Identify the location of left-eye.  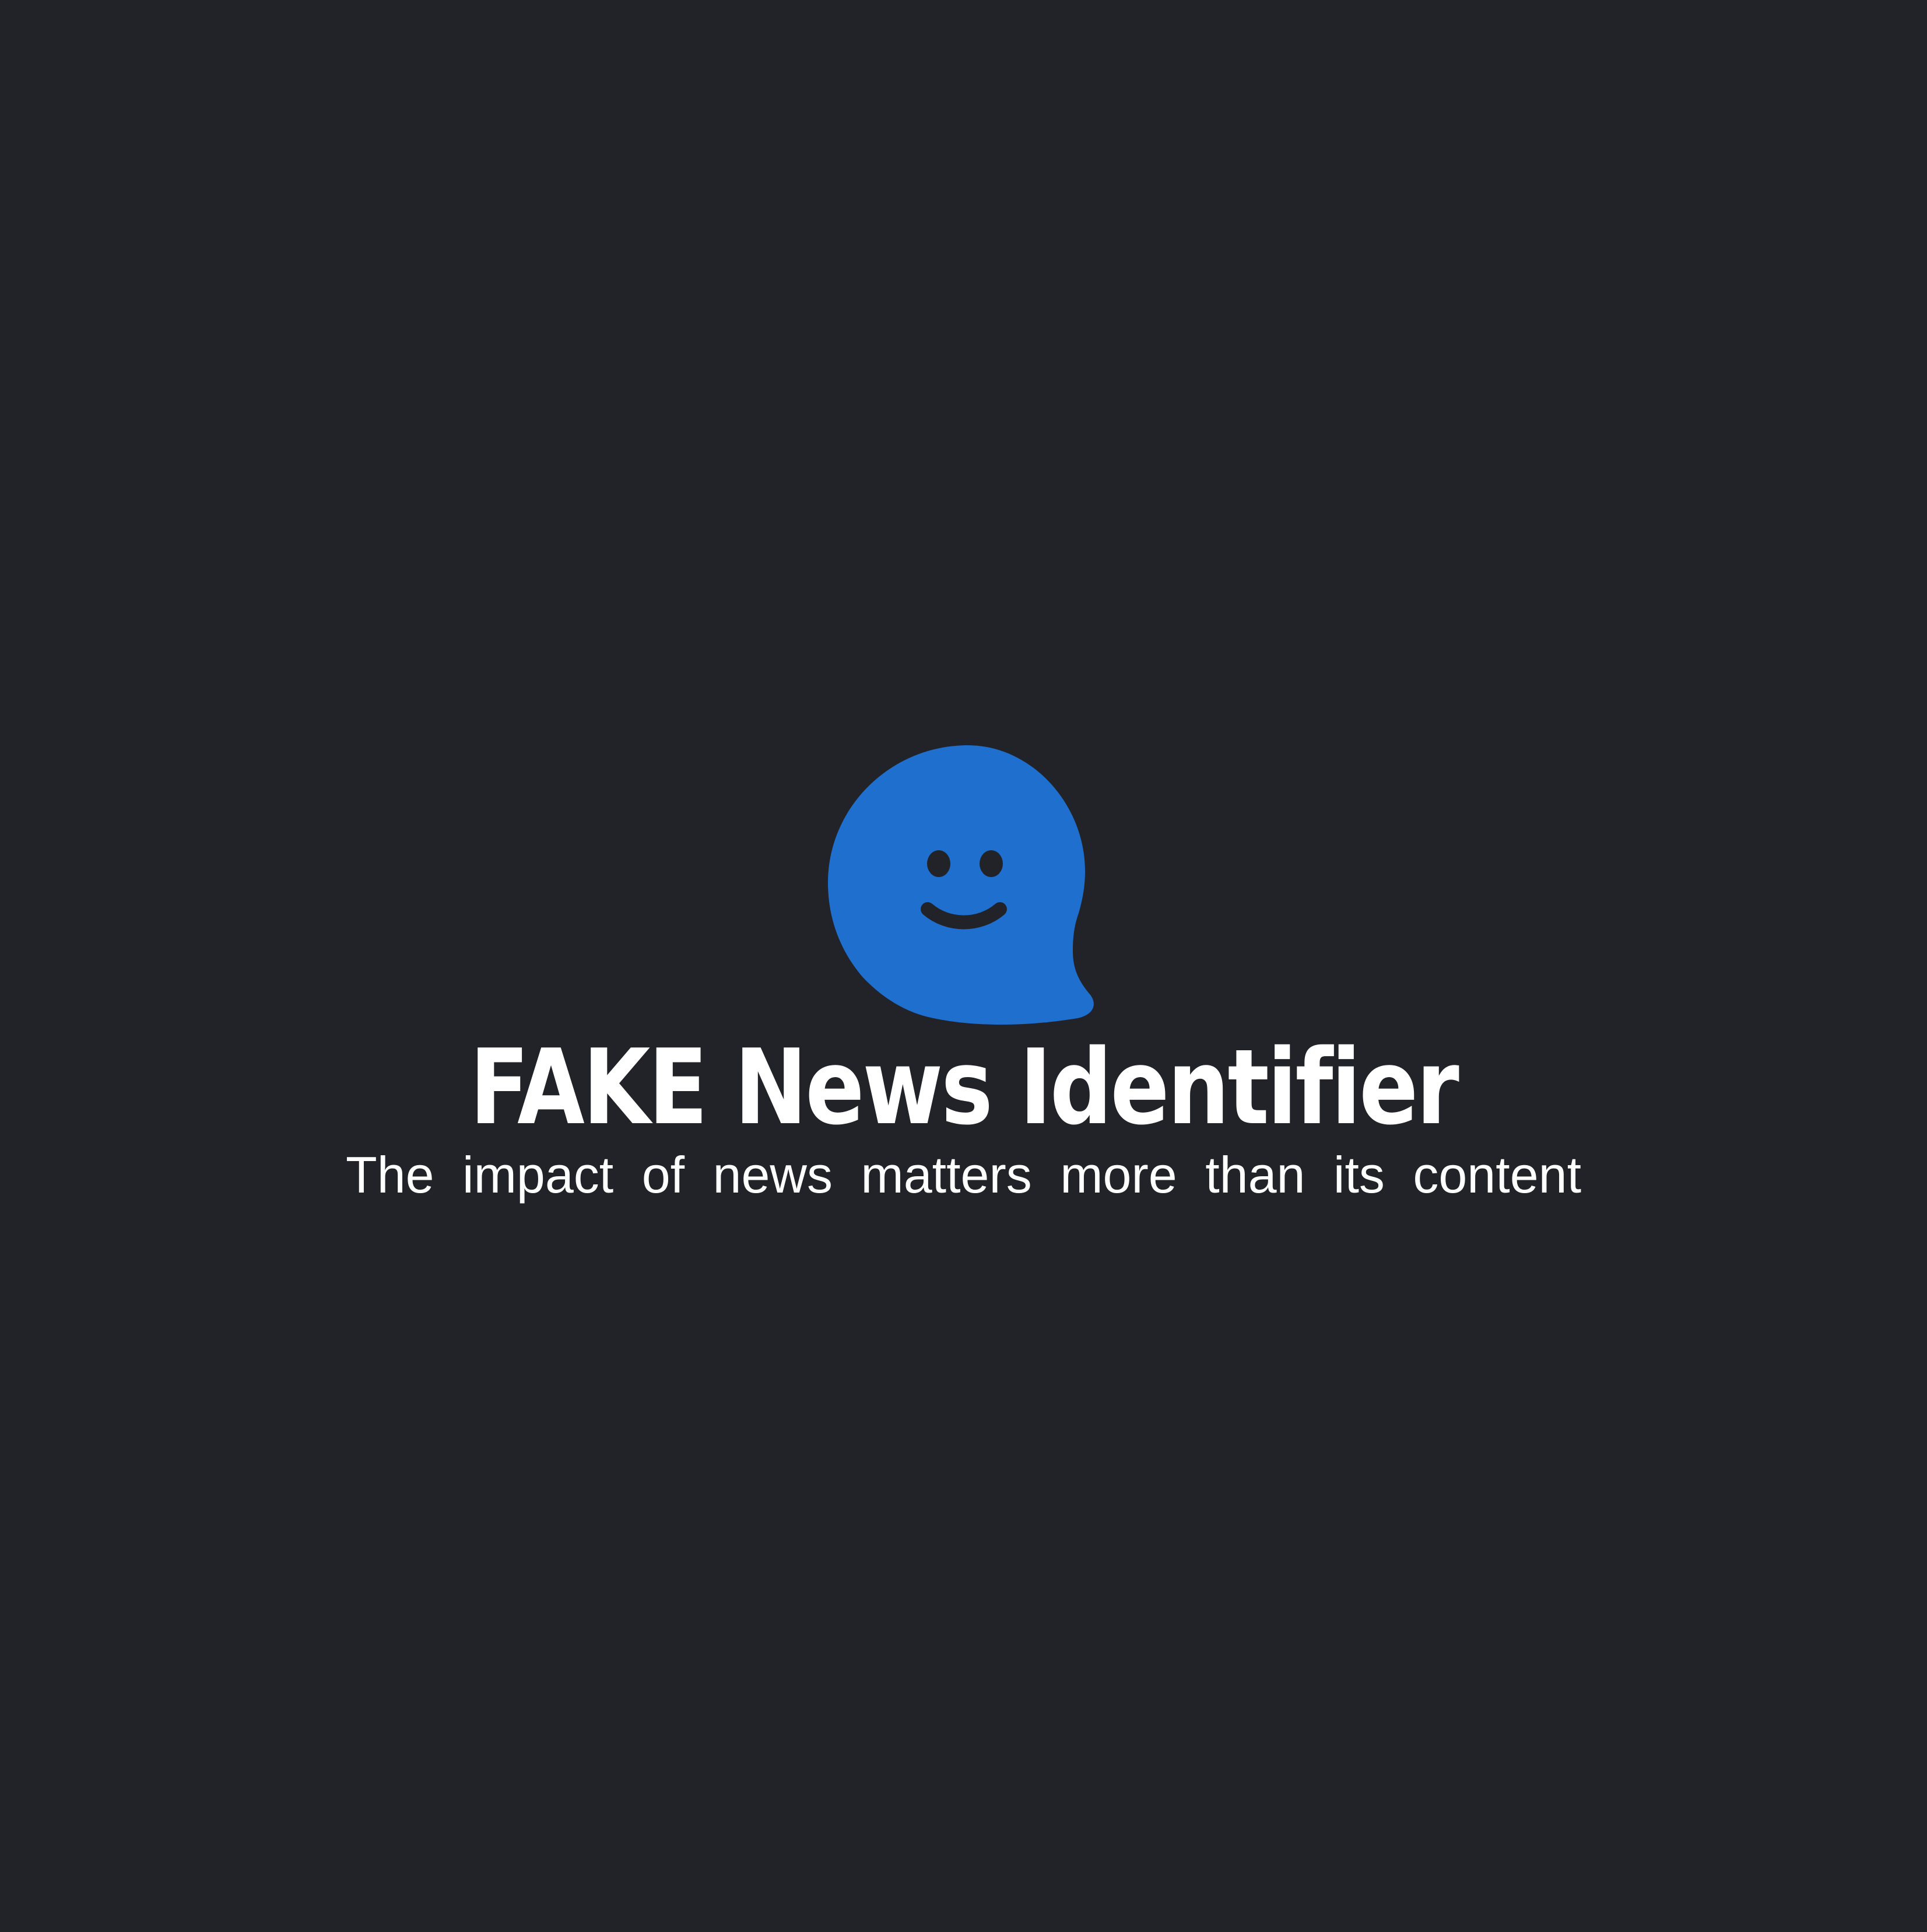
(939, 863).